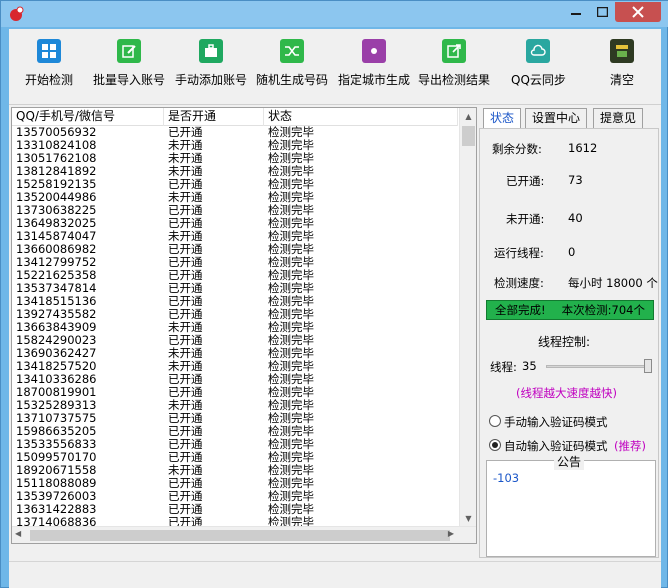  Describe the element at coordinates (235, 444) in the screenshot. I see `table-row: 13533556833 已开通 检测完毕` at that location.